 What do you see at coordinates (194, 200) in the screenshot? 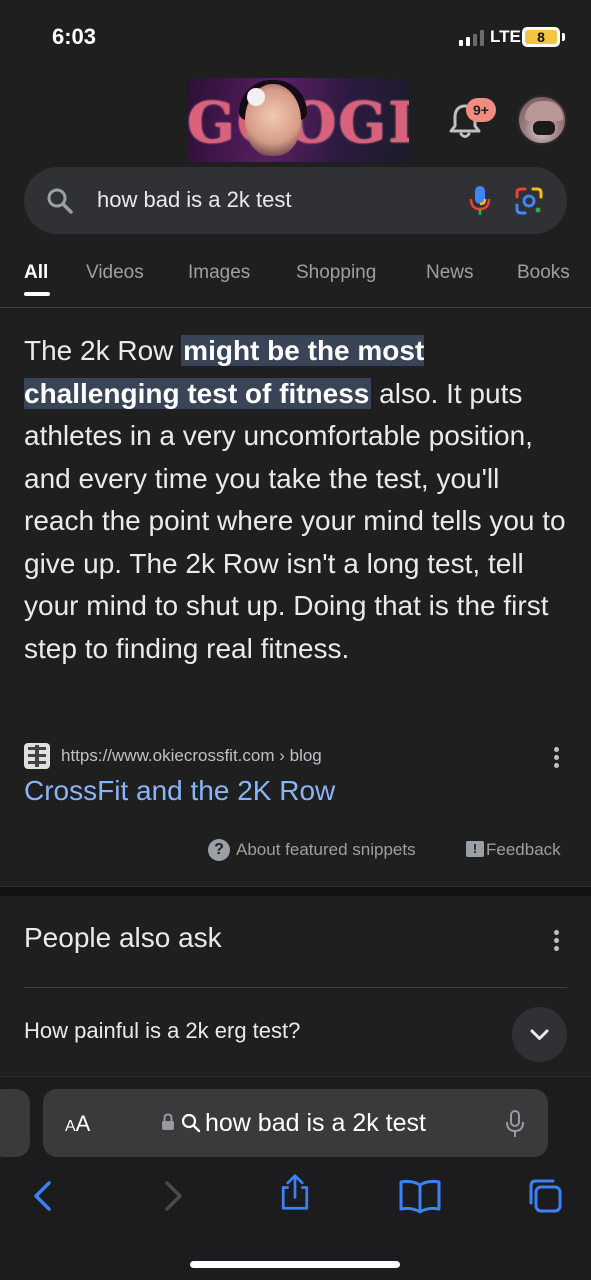
I see `search-query: how bad is a 2k test` at bounding box center [194, 200].